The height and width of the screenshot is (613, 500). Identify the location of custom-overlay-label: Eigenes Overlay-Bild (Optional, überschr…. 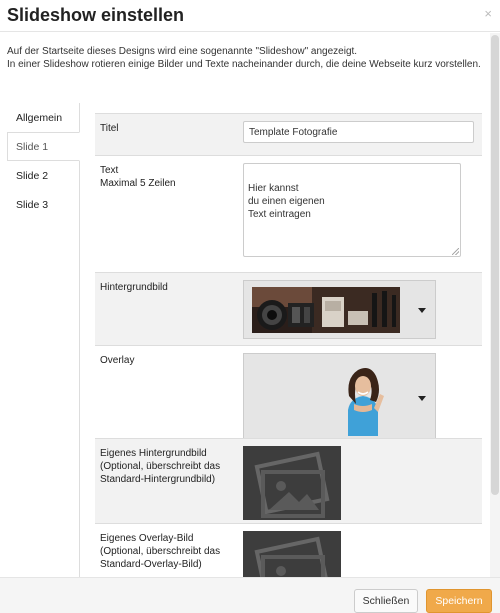
(160, 551).